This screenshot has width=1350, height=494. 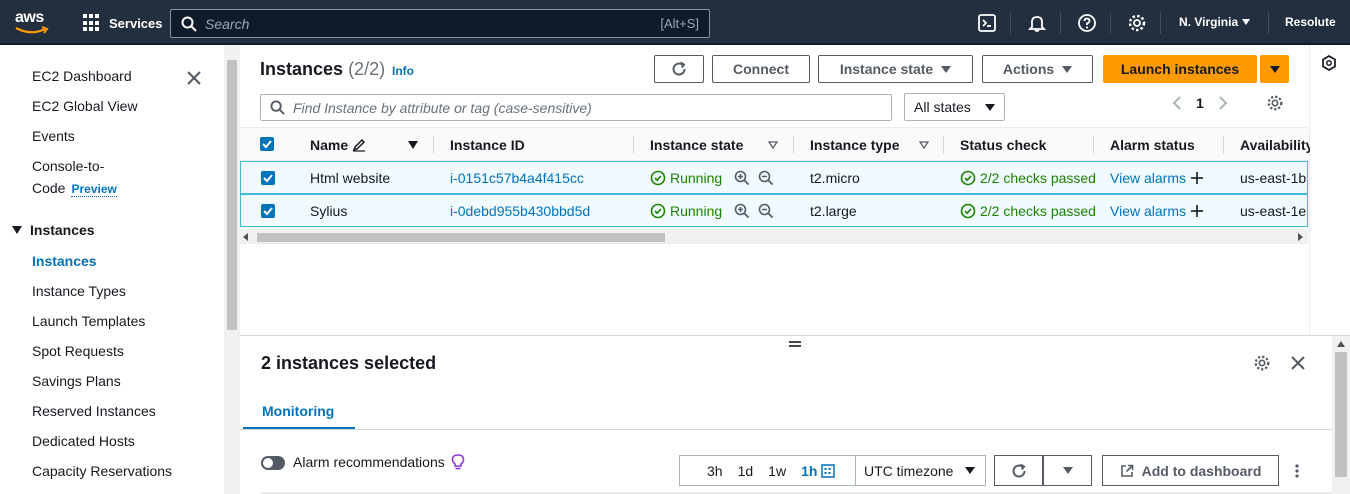 What do you see at coordinates (1310, 22) in the screenshot?
I see `account-menu: Resolute` at bounding box center [1310, 22].